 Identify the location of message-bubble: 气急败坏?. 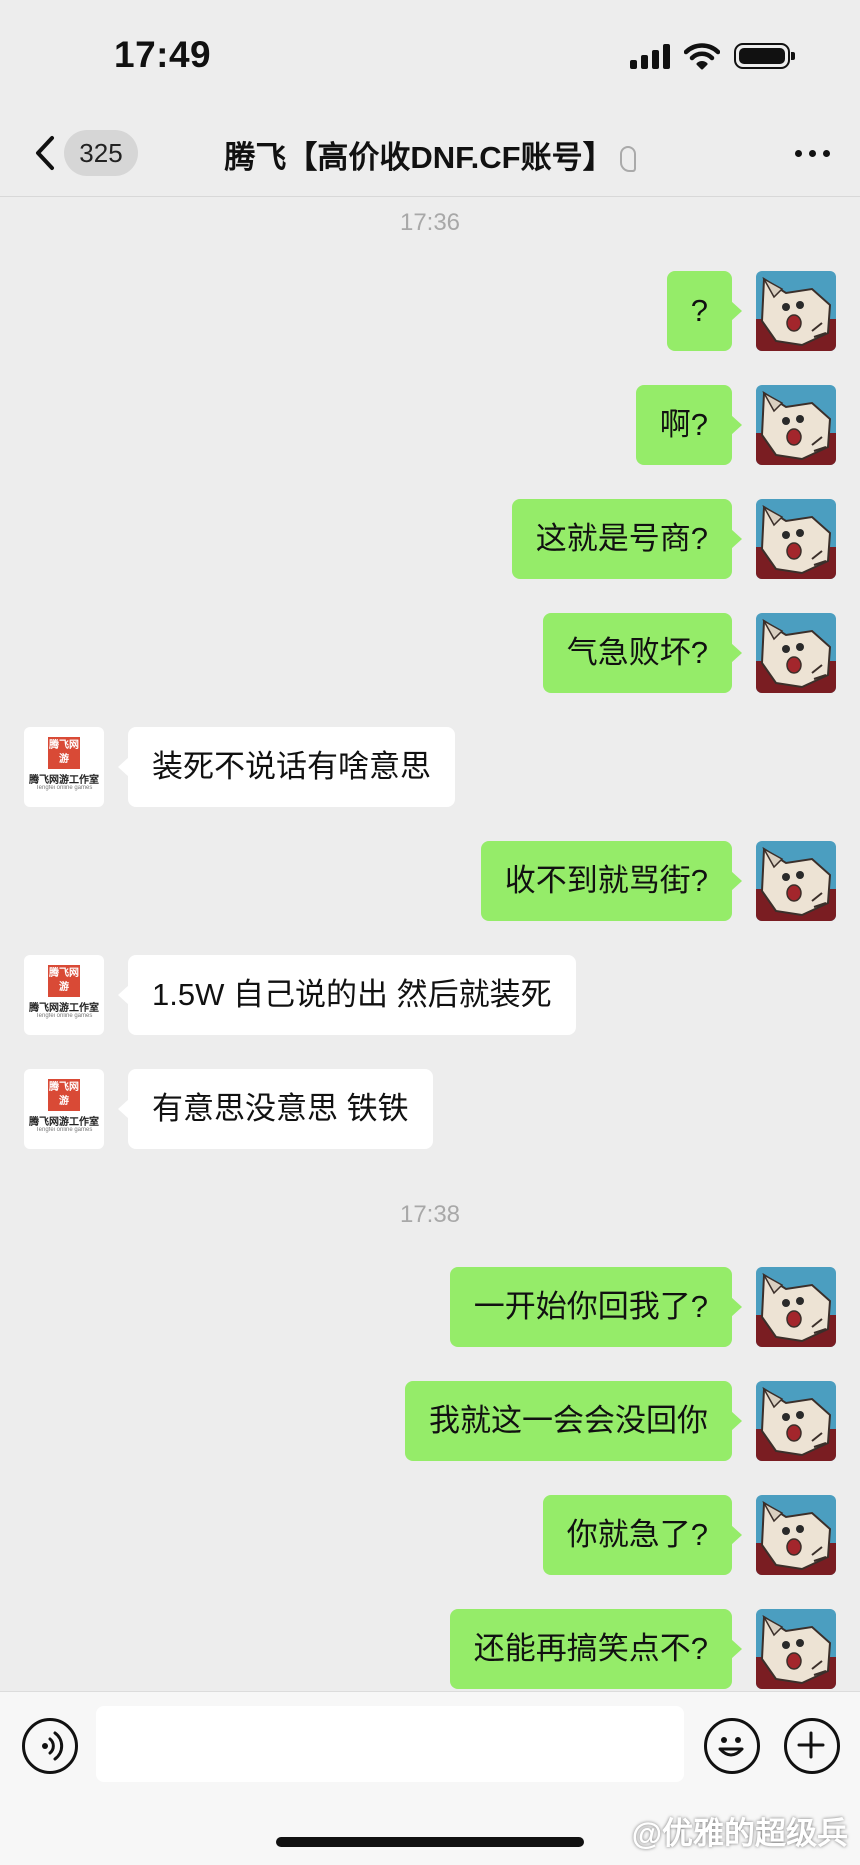
(642, 653).